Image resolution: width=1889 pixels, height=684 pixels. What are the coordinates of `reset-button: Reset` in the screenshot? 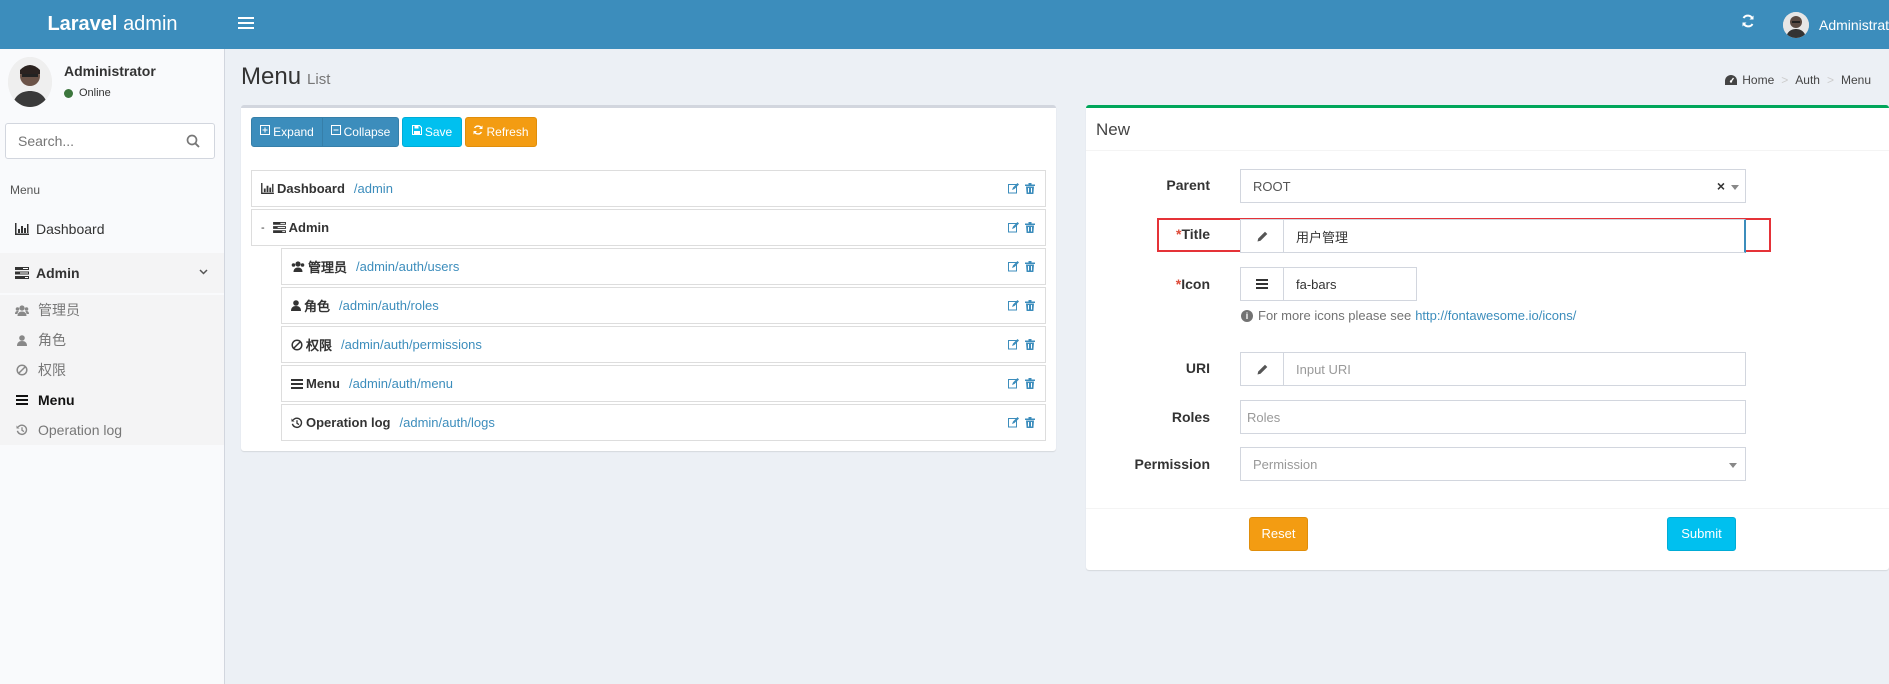 It's located at (1278, 534).